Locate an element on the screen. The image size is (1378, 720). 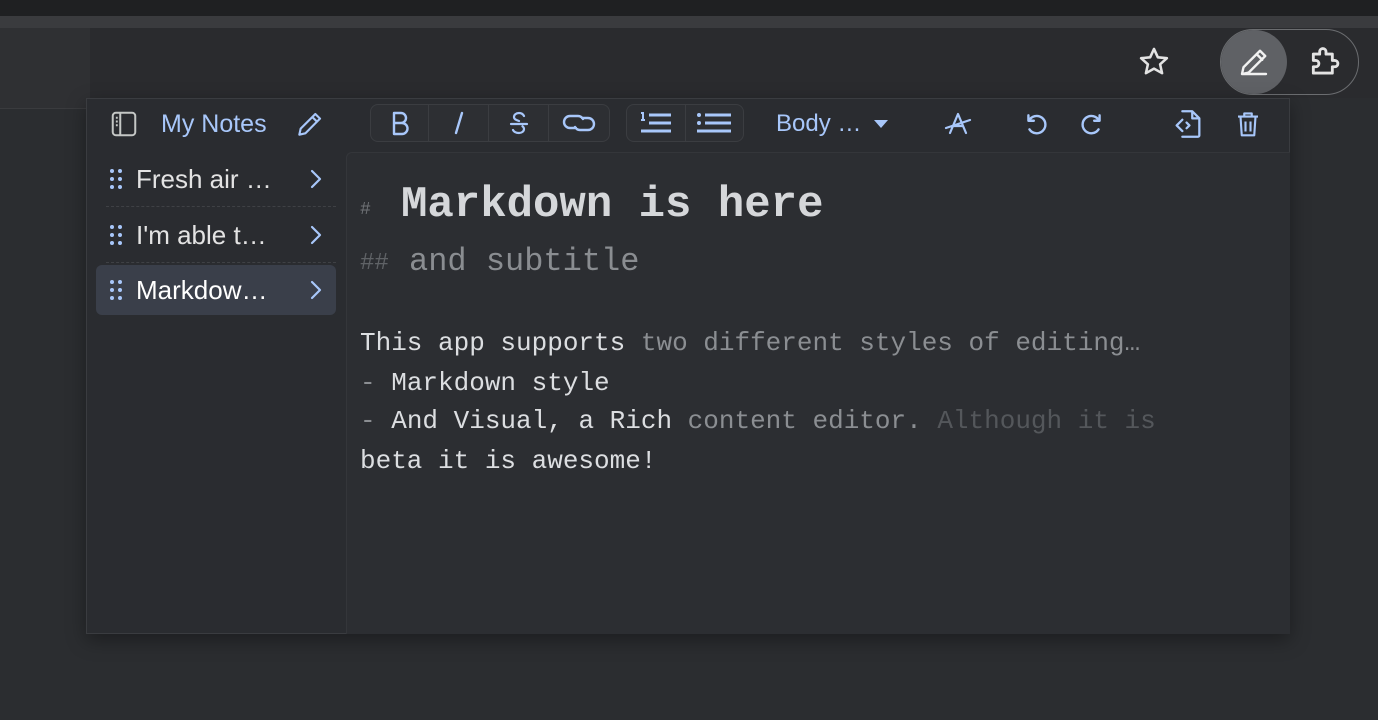
bold-icon is located at coordinates (400, 123).